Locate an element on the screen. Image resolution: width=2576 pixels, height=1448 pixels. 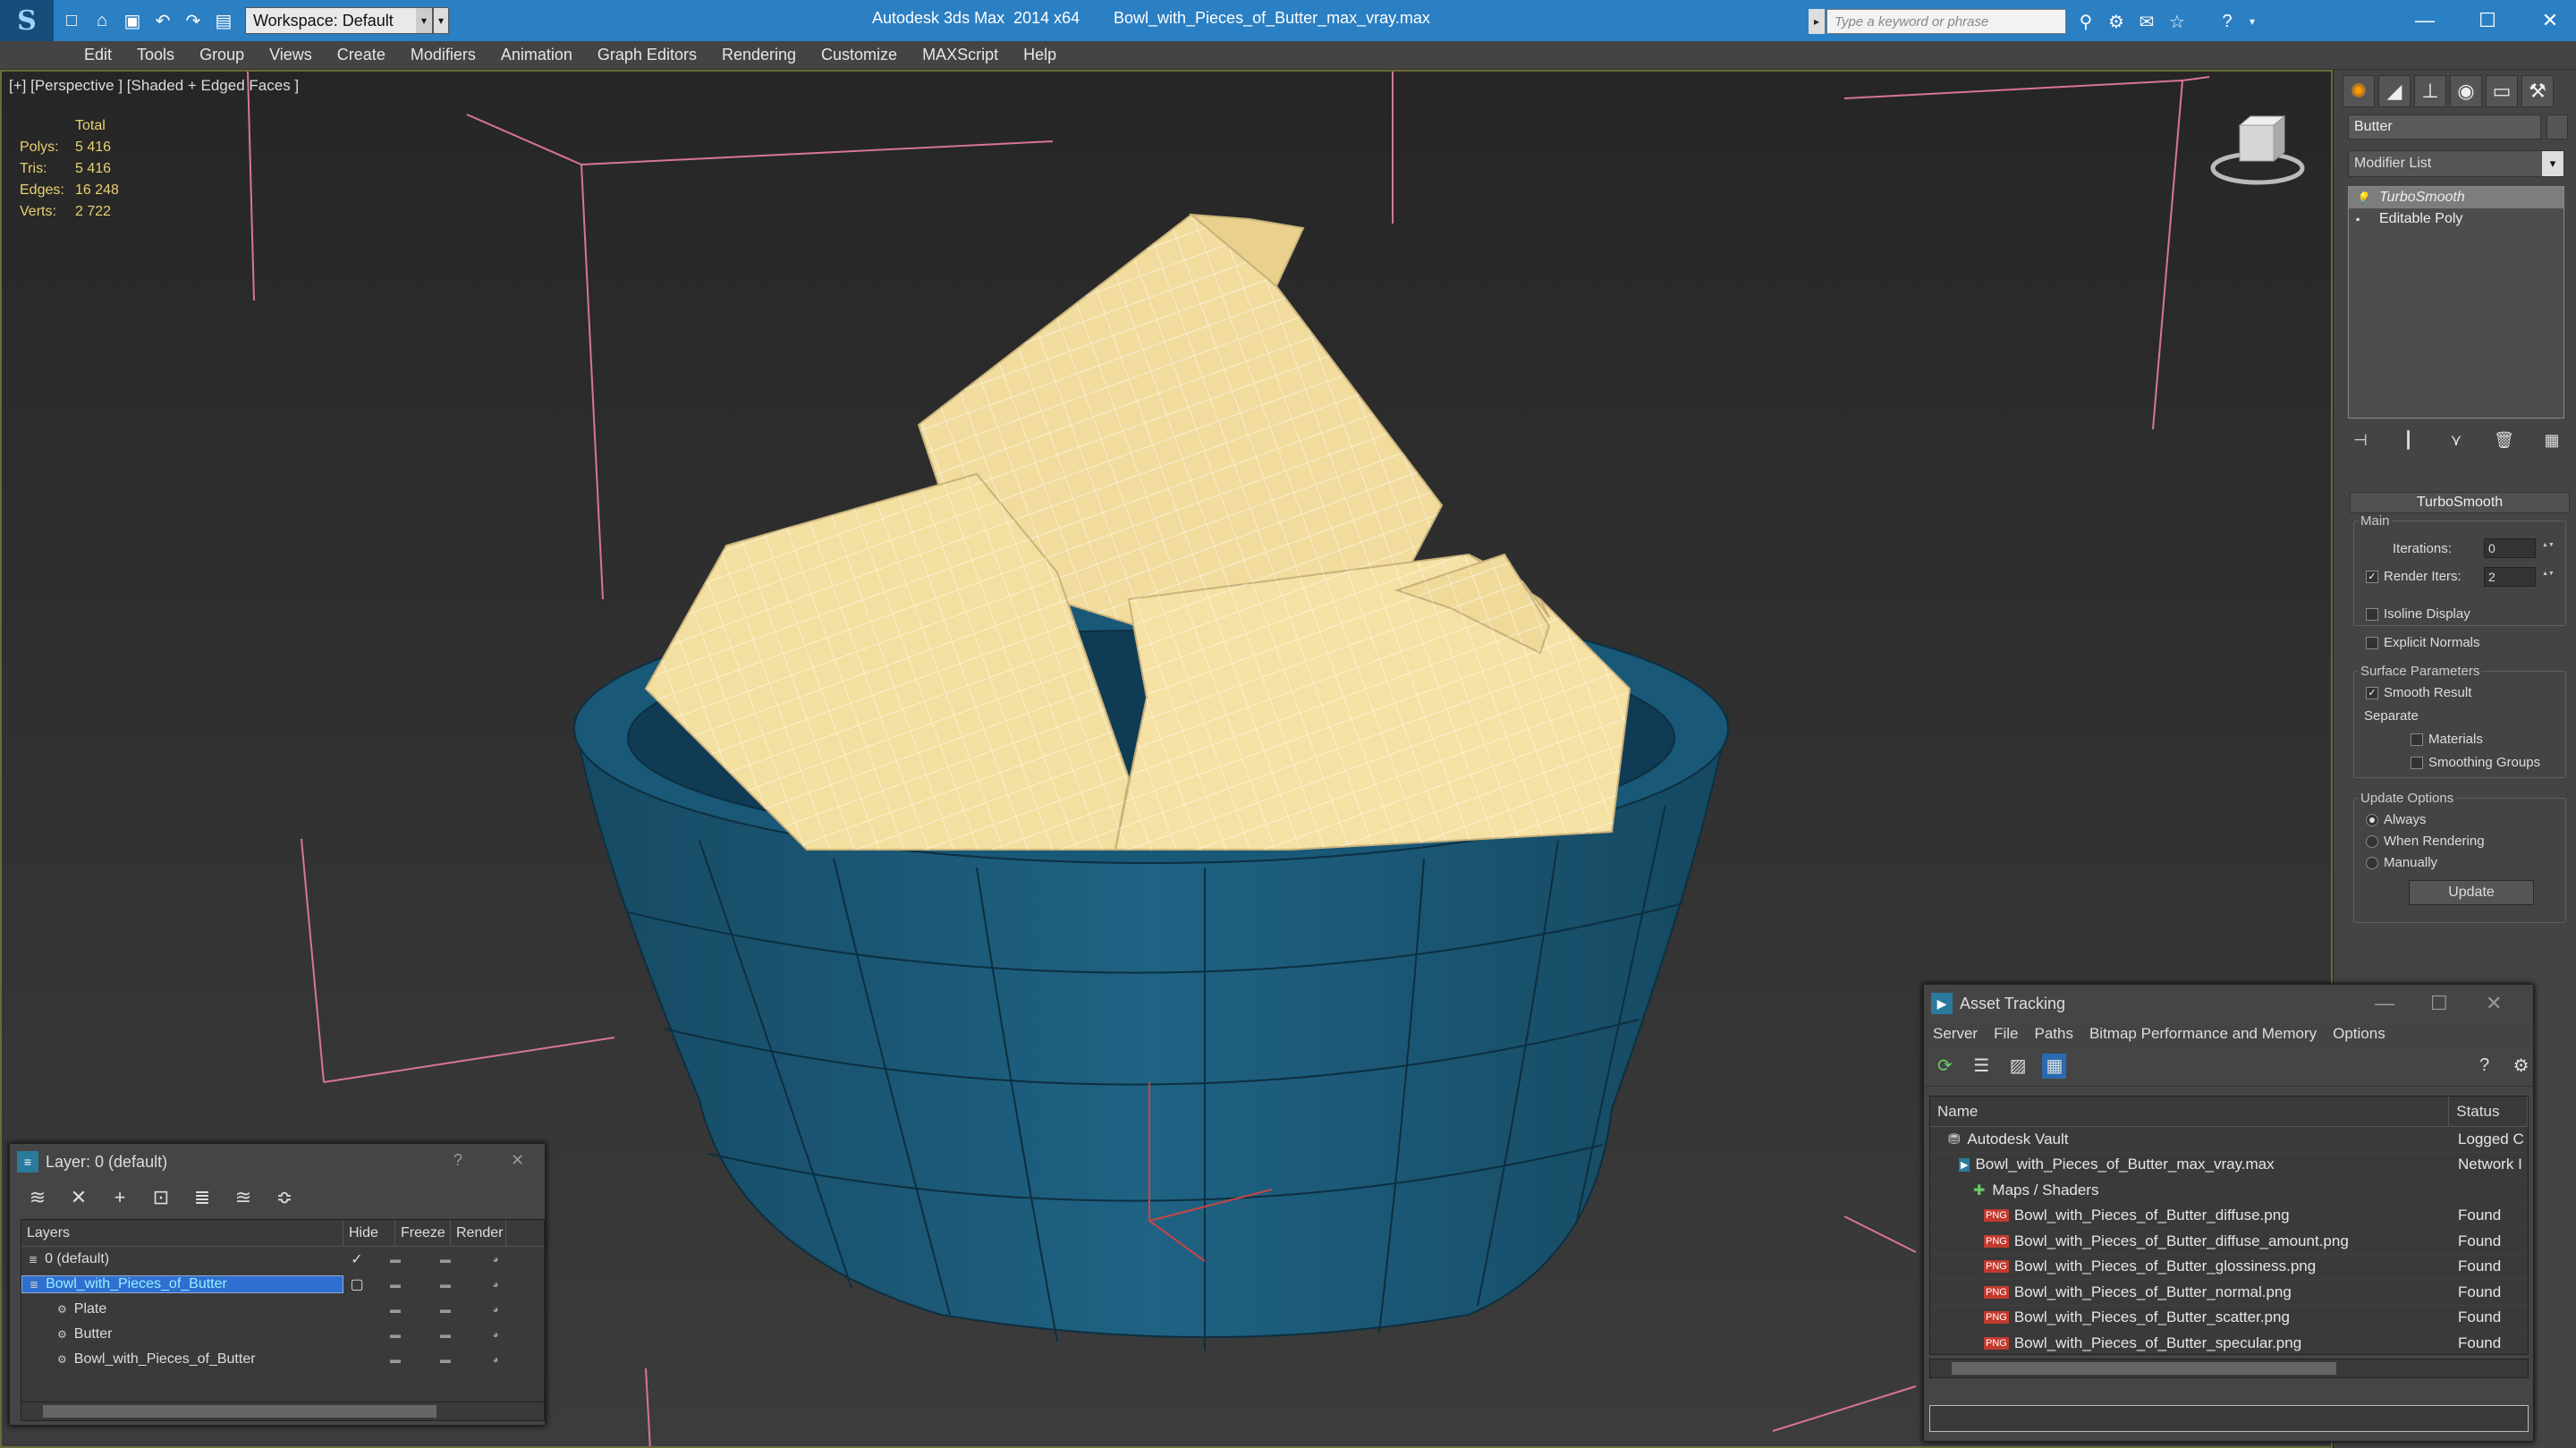
render-iters-spinner: 2 is located at coordinates (2516, 577).